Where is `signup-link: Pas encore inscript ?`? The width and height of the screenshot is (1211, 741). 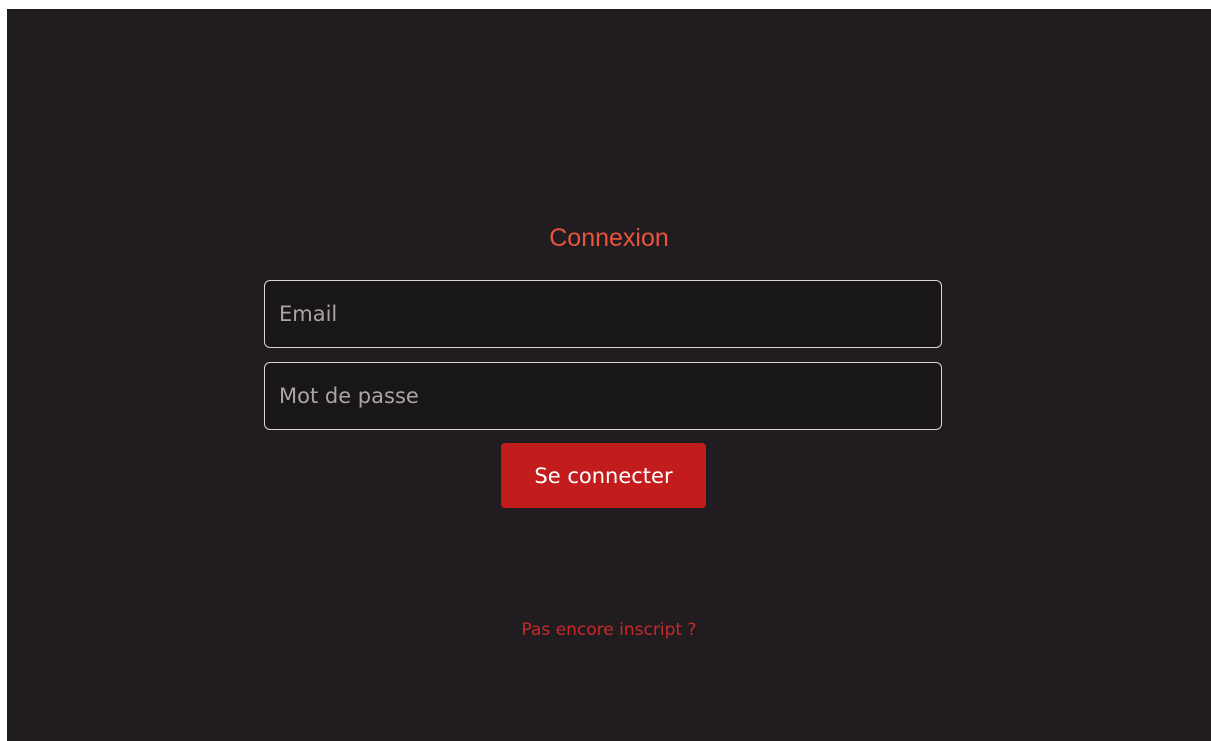
signup-link: Pas encore inscript ? is located at coordinates (609, 630).